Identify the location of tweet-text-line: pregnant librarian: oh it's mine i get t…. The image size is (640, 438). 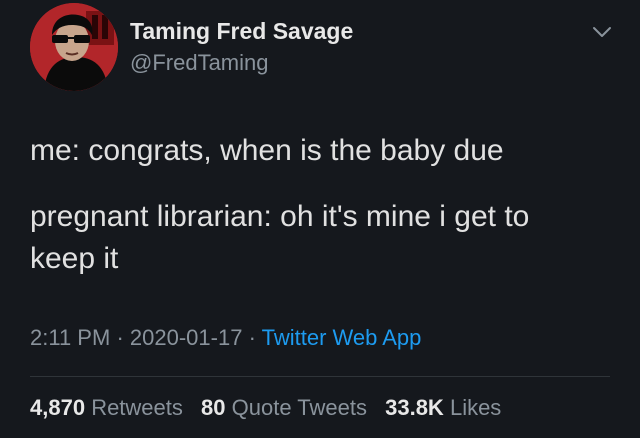
(280, 216).